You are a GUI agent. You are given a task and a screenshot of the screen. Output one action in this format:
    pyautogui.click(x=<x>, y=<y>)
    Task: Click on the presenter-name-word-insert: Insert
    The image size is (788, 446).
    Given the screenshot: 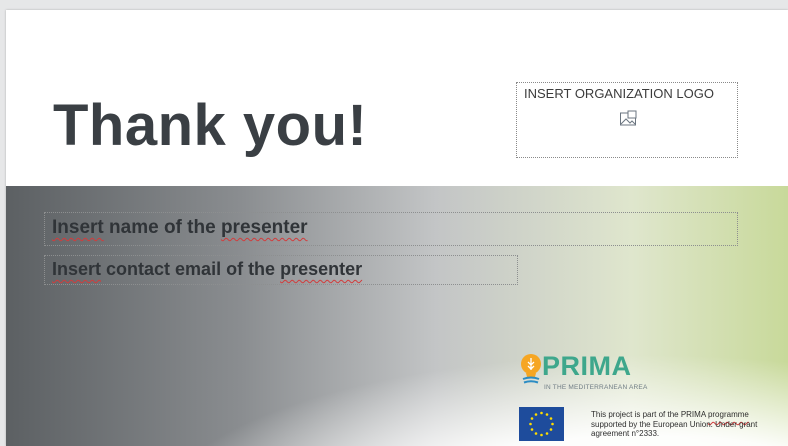 What is the action you would take?
    pyautogui.click(x=78, y=227)
    